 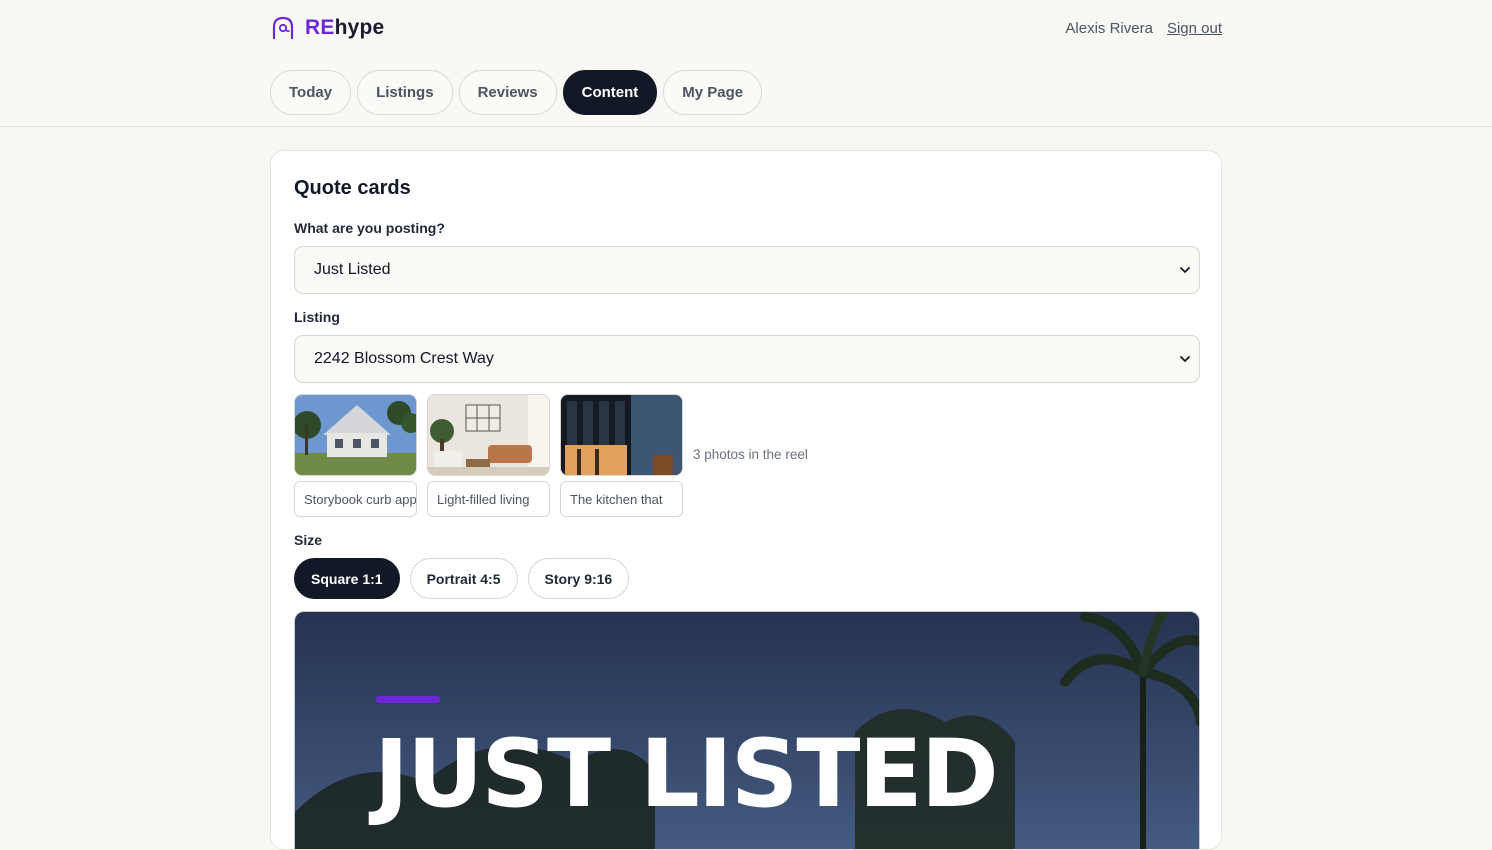 I want to click on tab-my-page: My Page, so click(x=713, y=92).